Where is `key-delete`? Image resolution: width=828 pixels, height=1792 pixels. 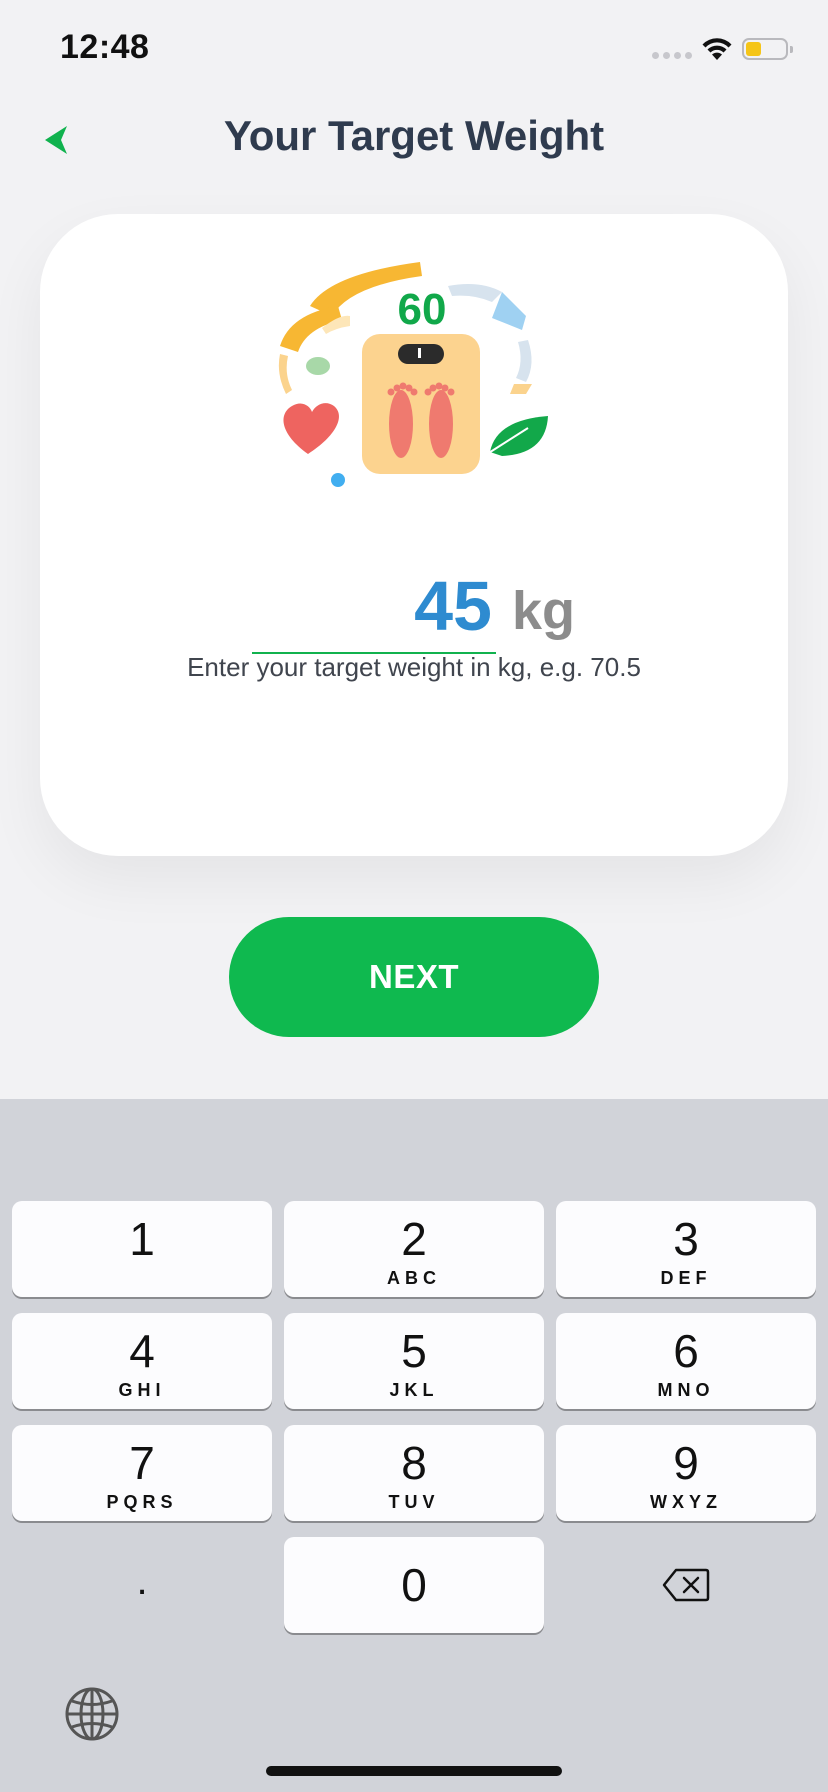 key-delete is located at coordinates (686, 1585).